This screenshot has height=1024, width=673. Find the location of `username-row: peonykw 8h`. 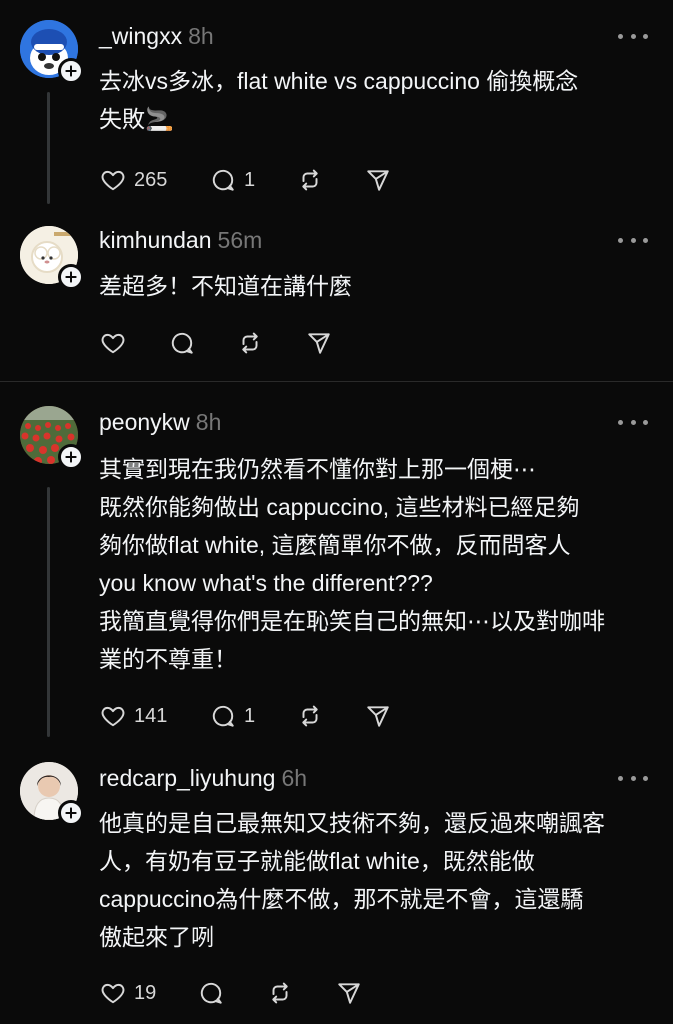

username-row: peonykw 8h is located at coordinates (160, 422).